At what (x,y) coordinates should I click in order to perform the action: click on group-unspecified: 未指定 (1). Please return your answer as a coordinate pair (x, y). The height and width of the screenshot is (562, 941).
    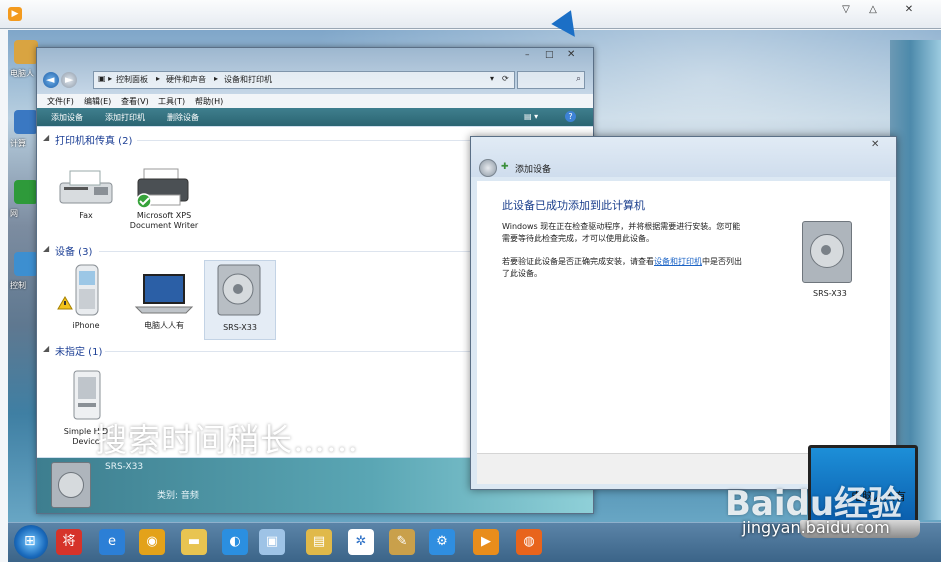
    Looking at the image, I should click on (78, 350).